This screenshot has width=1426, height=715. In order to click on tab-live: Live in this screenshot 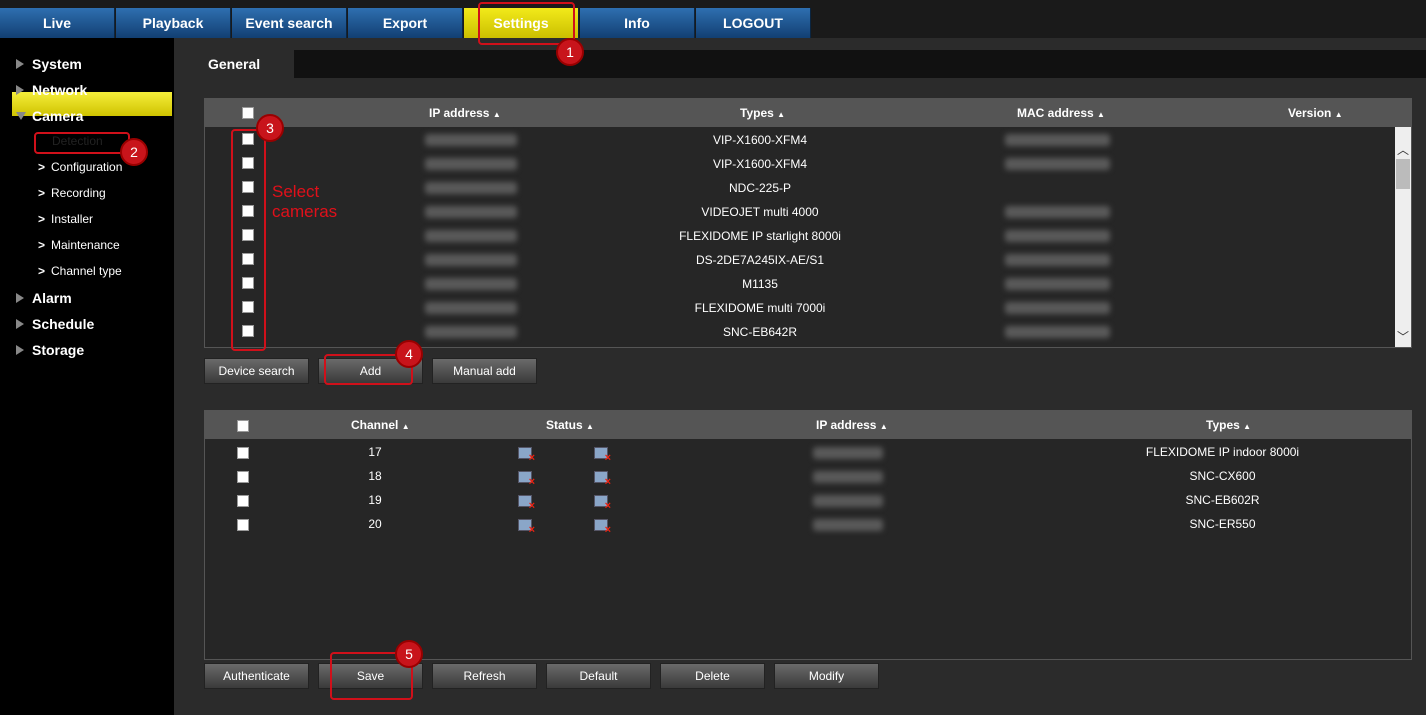, I will do `click(57, 23)`.